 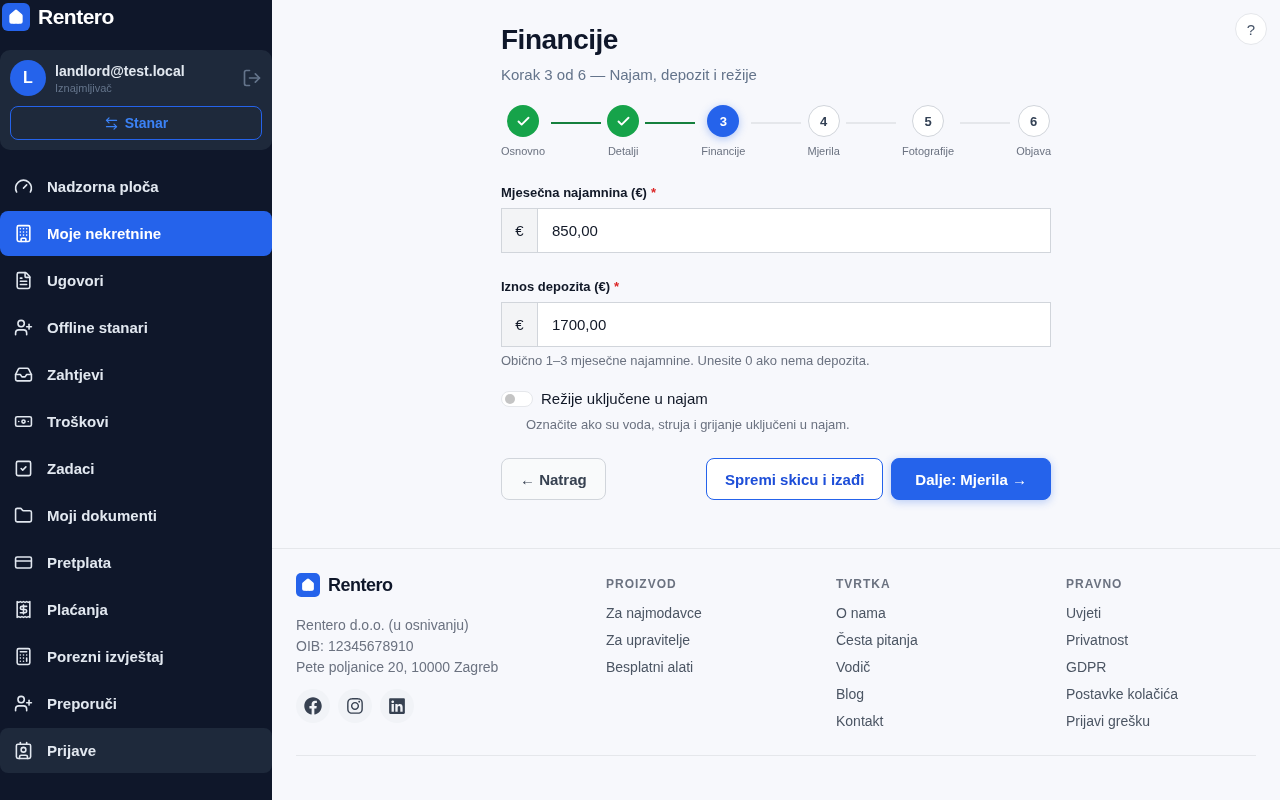 I want to click on field-label: Mjesečna najamnina (€), so click(x=574, y=192).